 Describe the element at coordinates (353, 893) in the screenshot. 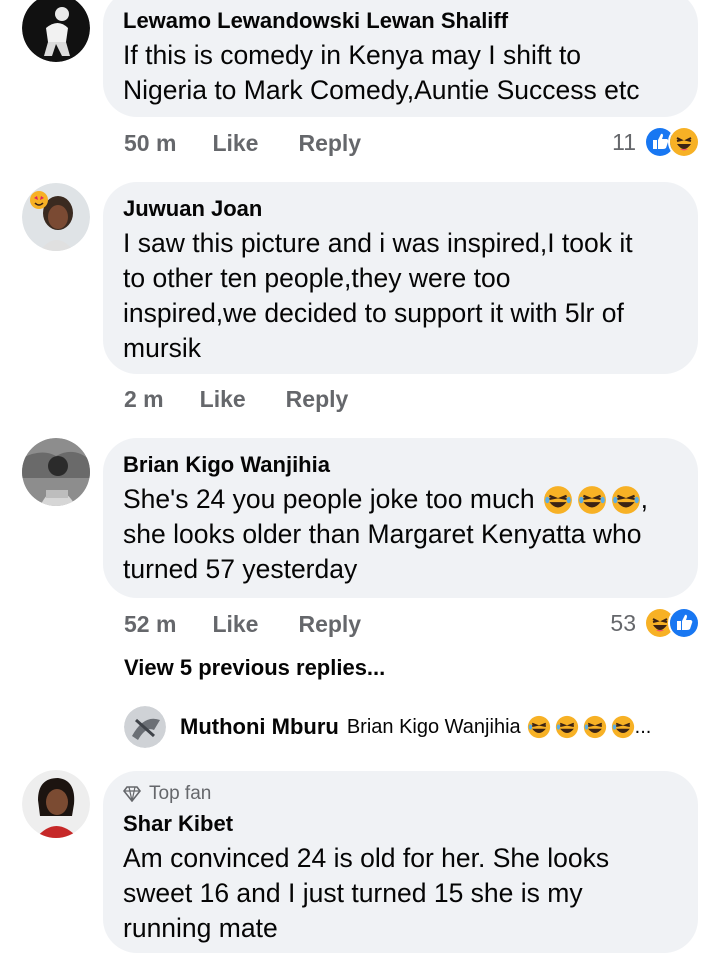

I see `comment-text-line: sweet 16 and I just turned 15 she is my` at that location.